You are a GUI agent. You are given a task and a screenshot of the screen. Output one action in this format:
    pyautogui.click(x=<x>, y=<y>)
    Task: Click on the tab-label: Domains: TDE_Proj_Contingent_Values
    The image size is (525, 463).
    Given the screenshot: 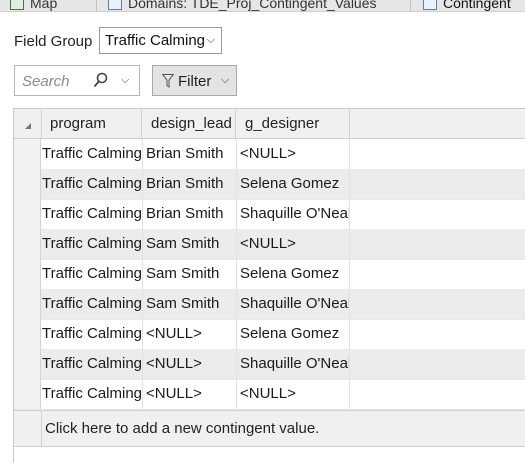 What is the action you would take?
    pyautogui.click(x=252, y=5)
    